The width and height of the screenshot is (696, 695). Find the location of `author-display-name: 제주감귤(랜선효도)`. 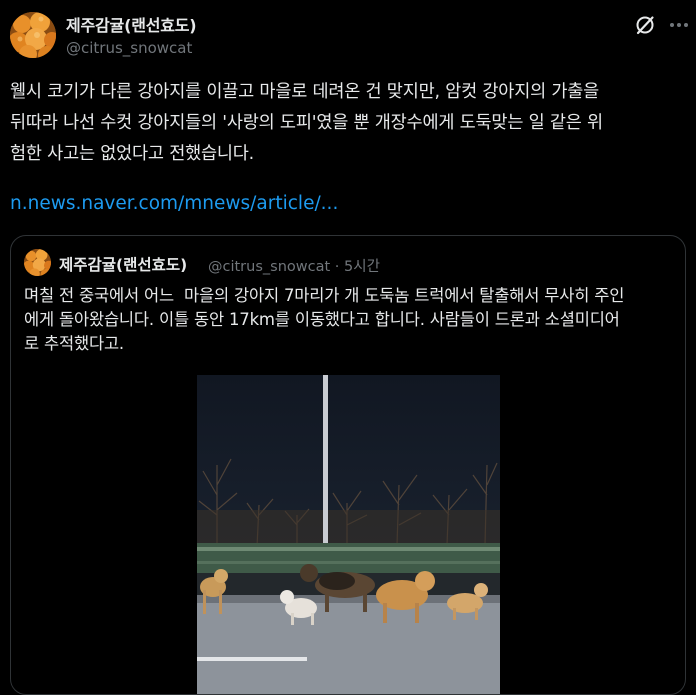

author-display-name: 제주감귤(랜선효도) is located at coordinates (131, 24).